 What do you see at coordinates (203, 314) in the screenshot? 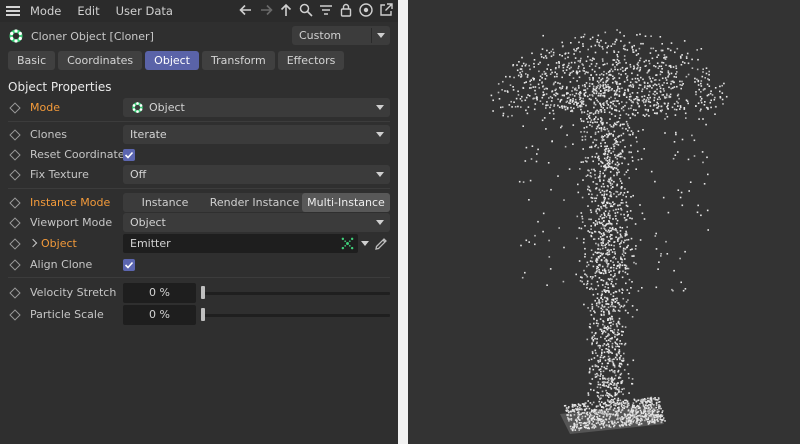
I see `particle-scale-handle` at bounding box center [203, 314].